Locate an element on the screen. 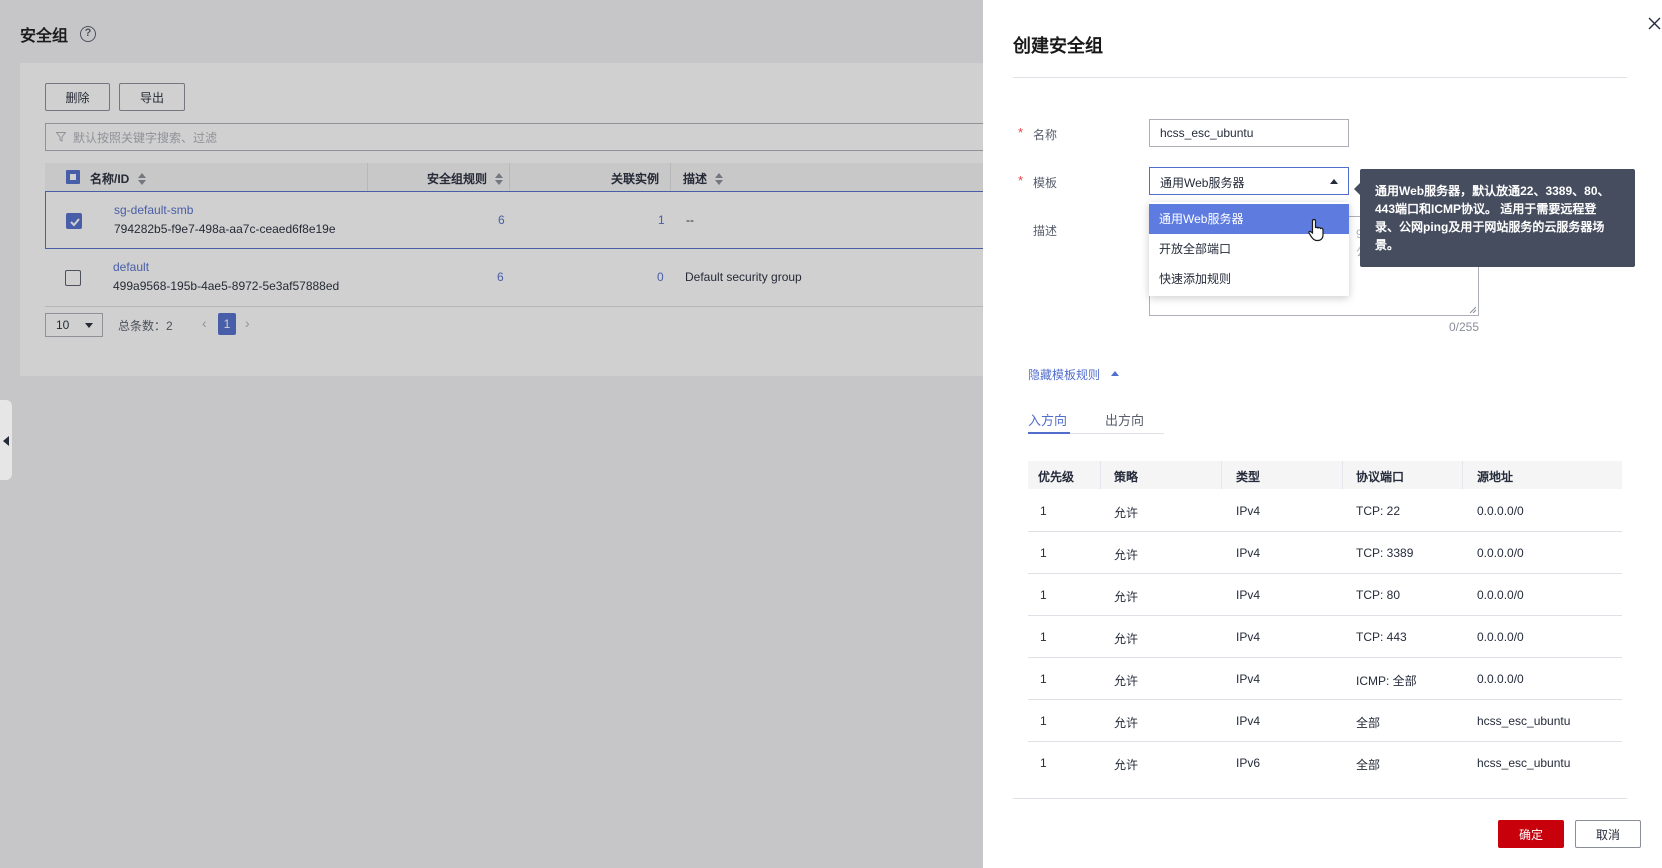  hand-cursor-icon is located at coordinates (1316, 230).